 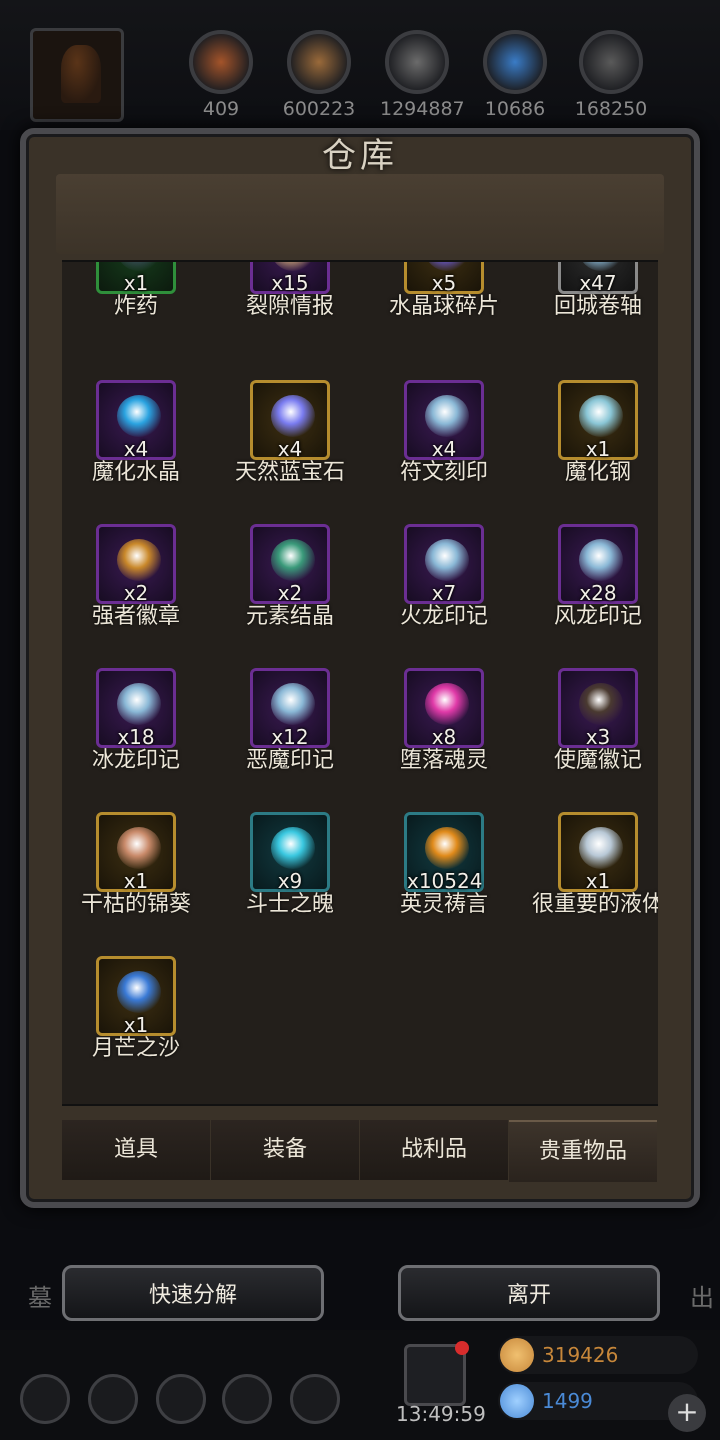 What do you see at coordinates (515, 62) in the screenshot?
I see `crystal-icon` at bounding box center [515, 62].